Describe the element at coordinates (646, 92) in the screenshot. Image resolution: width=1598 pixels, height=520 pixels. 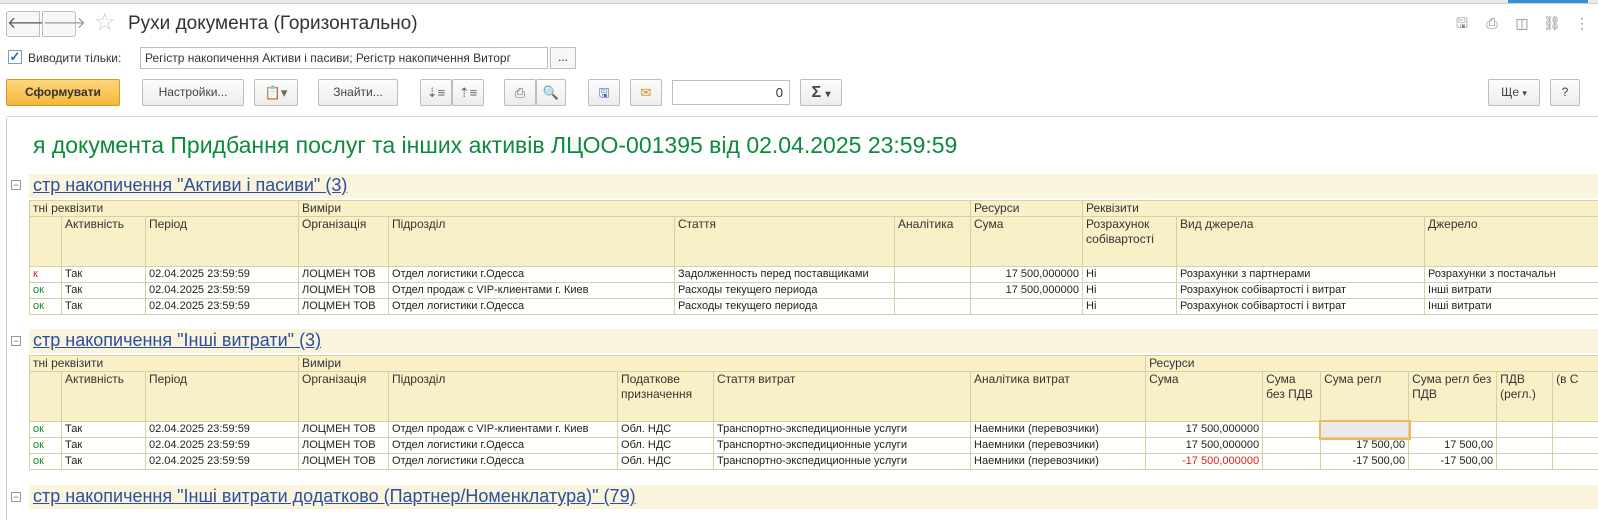
I see `send-mail-icon: ✉` at that location.